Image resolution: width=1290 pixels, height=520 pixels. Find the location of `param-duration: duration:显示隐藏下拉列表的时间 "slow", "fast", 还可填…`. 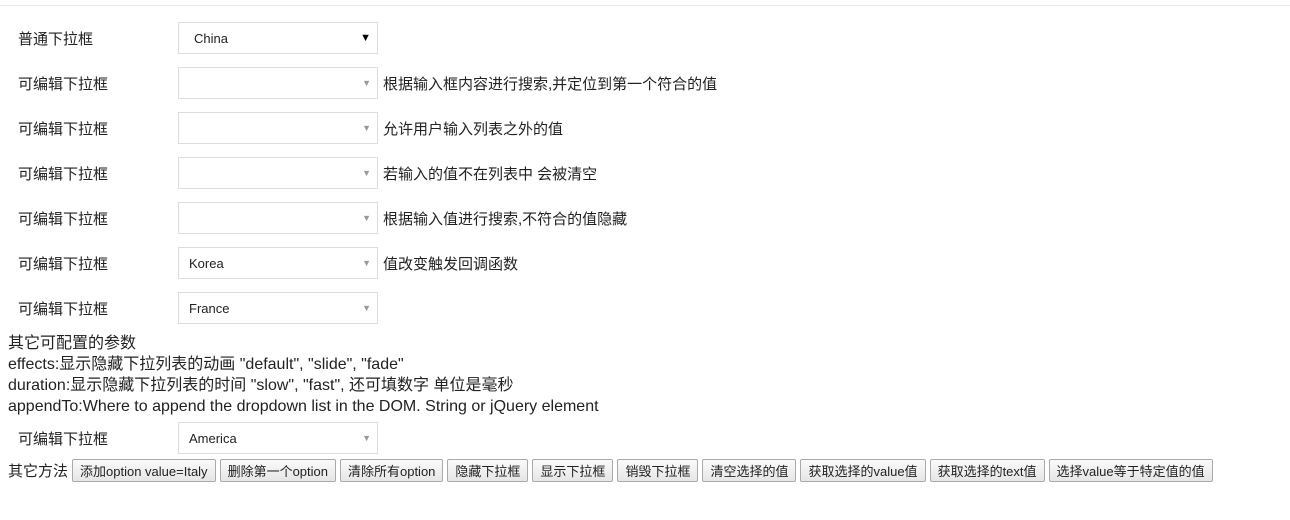

param-duration: duration:显示隐藏下拉列表的时间 "slow", "fast", 还可填… is located at coordinates (261, 385).